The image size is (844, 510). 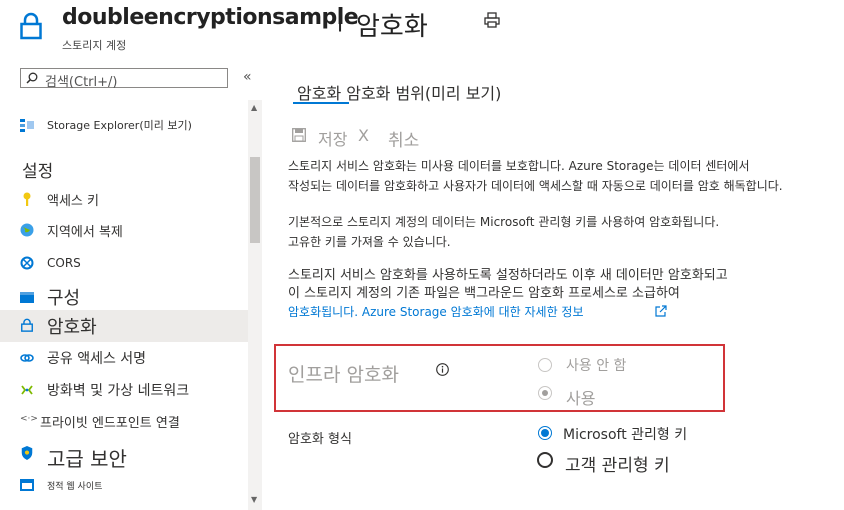 What do you see at coordinates (85, 232) in the screenshot?
I see `sidebar-item-label: 지역에서 복제` at bounding box center [85, 232].